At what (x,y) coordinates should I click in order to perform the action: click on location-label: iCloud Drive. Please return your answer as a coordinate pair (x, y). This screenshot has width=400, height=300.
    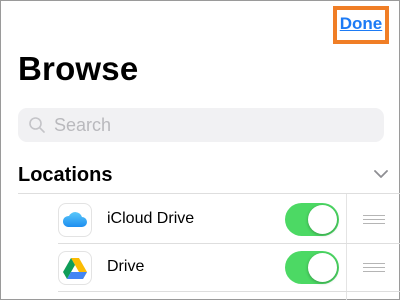
    Looking at the image, I should click on (151, 218).